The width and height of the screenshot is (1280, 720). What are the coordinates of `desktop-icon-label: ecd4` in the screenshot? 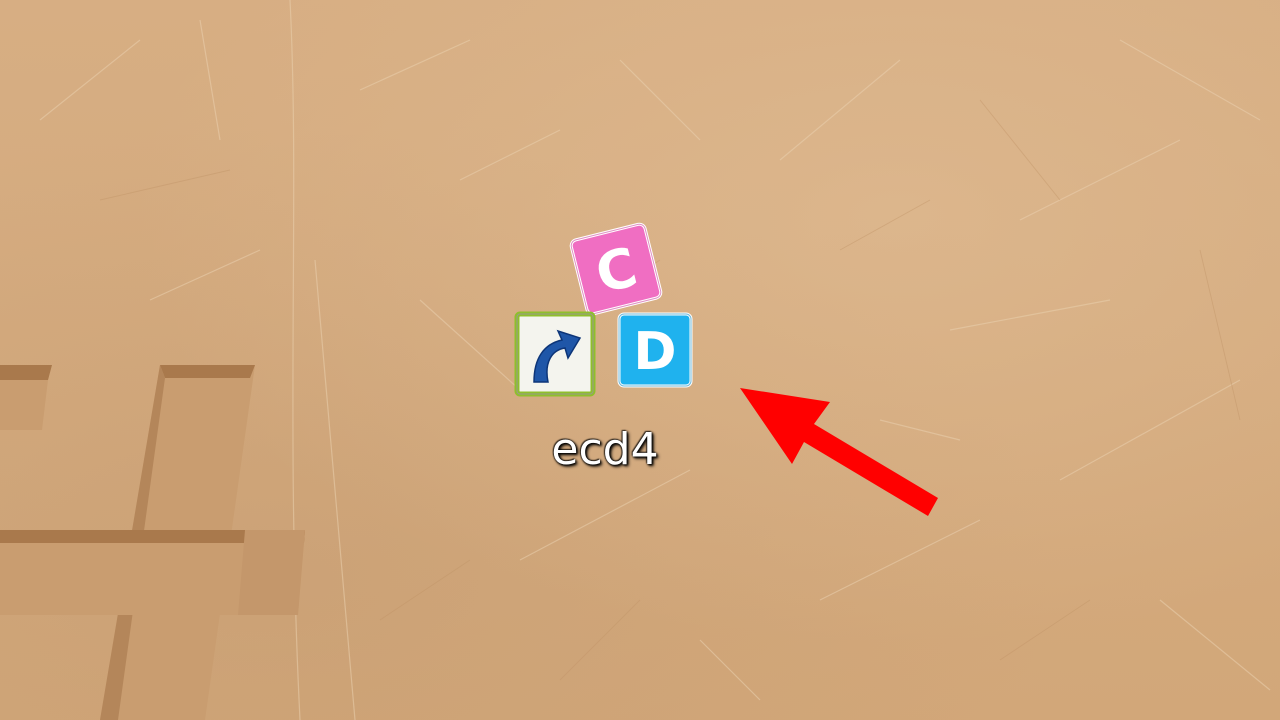 It's located at (605, 449).